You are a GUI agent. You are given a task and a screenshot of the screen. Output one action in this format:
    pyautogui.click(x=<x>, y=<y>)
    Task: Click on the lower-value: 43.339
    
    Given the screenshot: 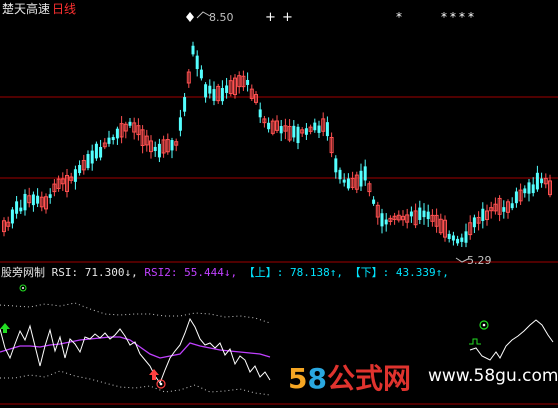 What is the action you would take?
    pyautogui.click(x=415, y=272)
    